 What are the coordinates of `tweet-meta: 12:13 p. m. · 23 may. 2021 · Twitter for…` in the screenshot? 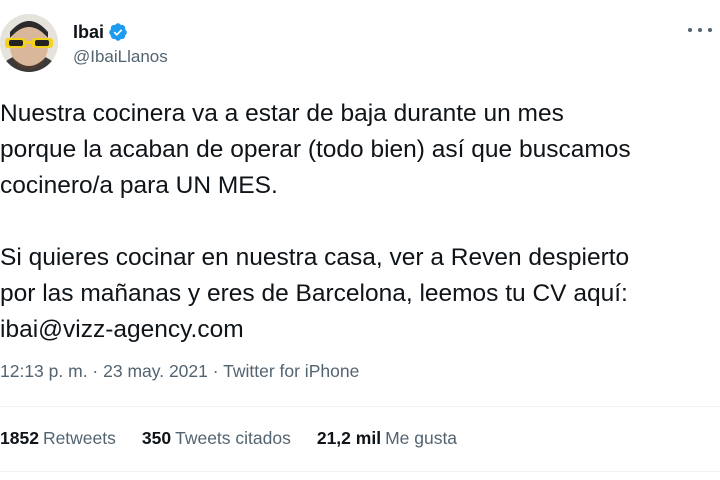 It's located at (179, 371).